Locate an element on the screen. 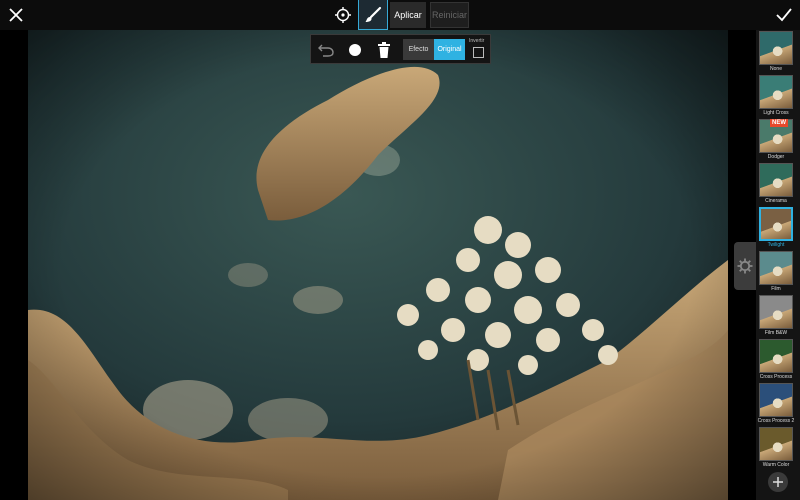  filter-label: Cross Process 2 is located at coordinates (776, 421).